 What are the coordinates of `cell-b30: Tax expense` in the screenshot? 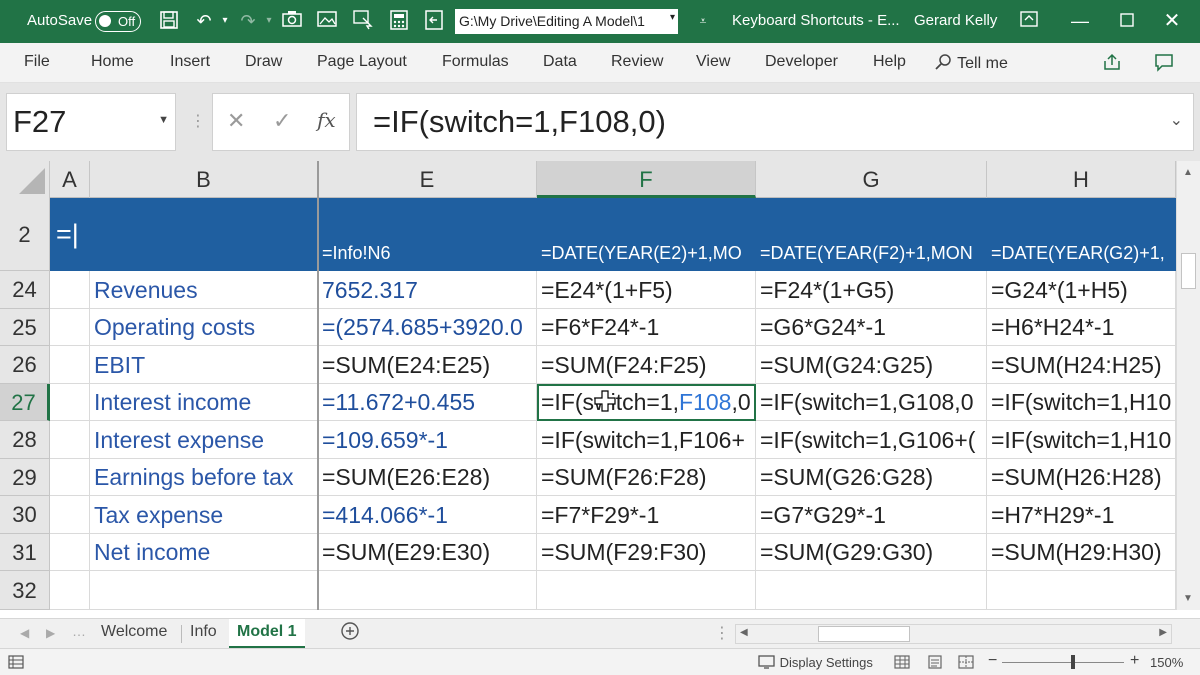 It's located at (204, 515).